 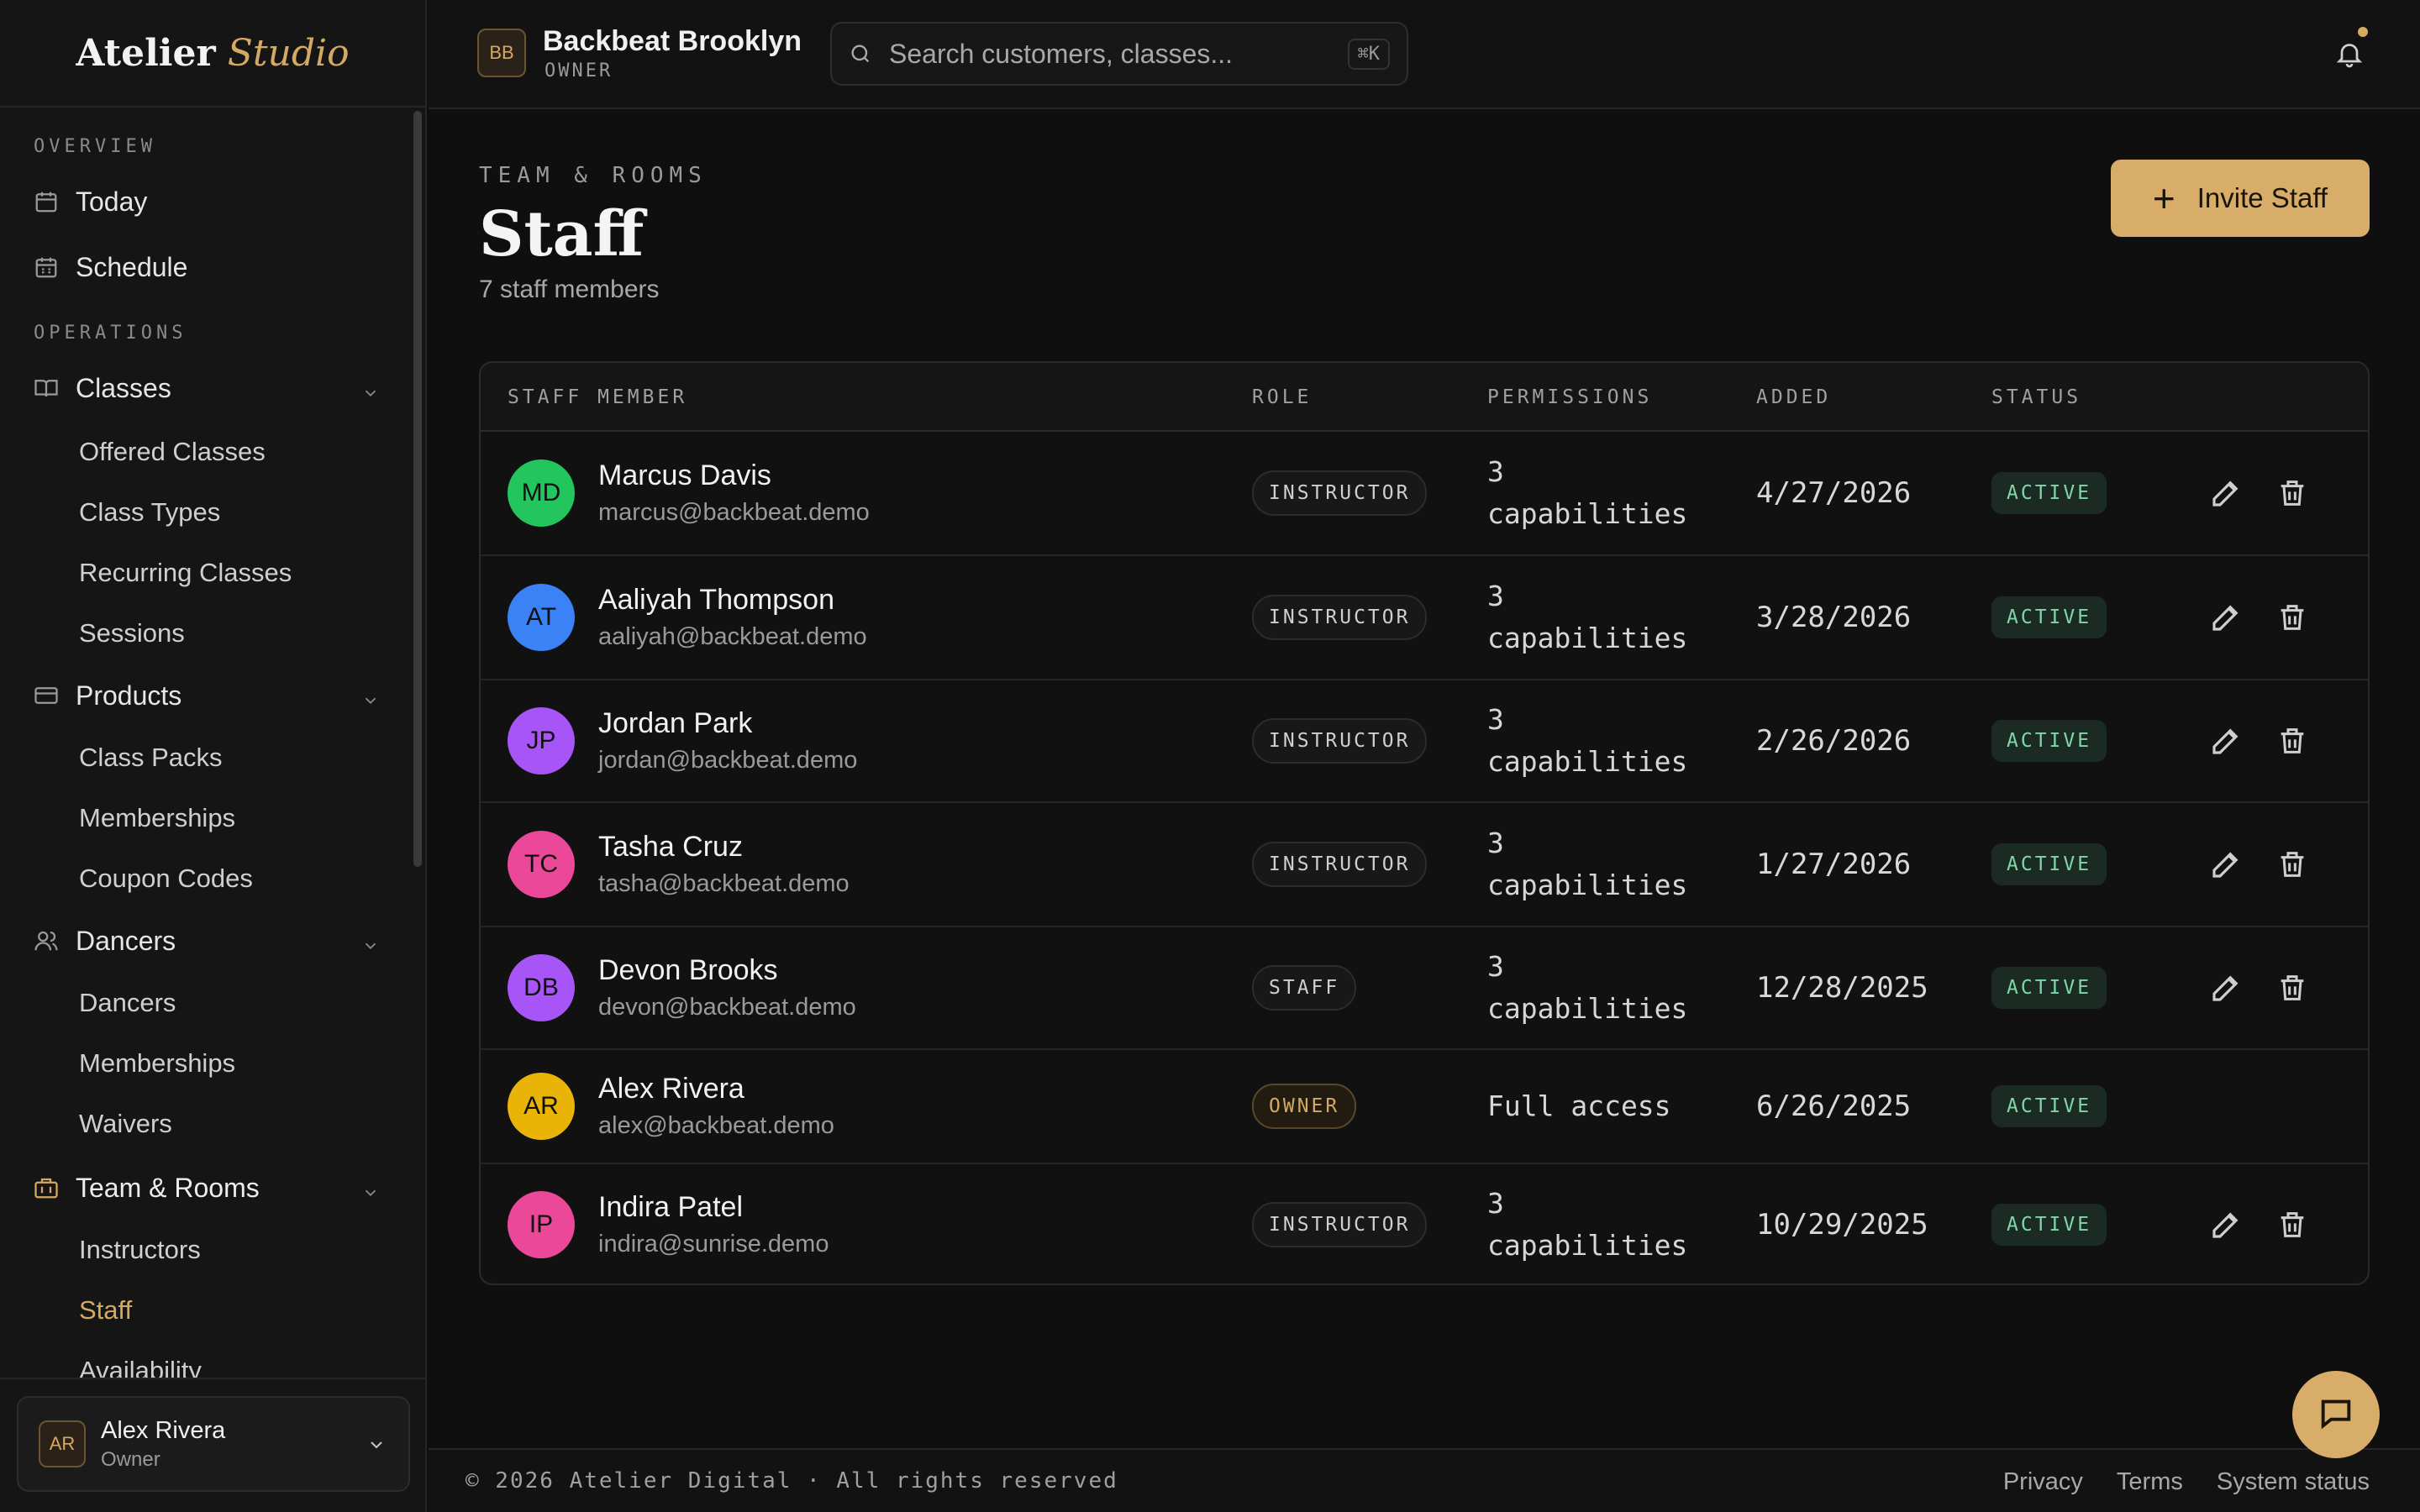 I want to click on chat-button, so click(x=2336, y=1414).